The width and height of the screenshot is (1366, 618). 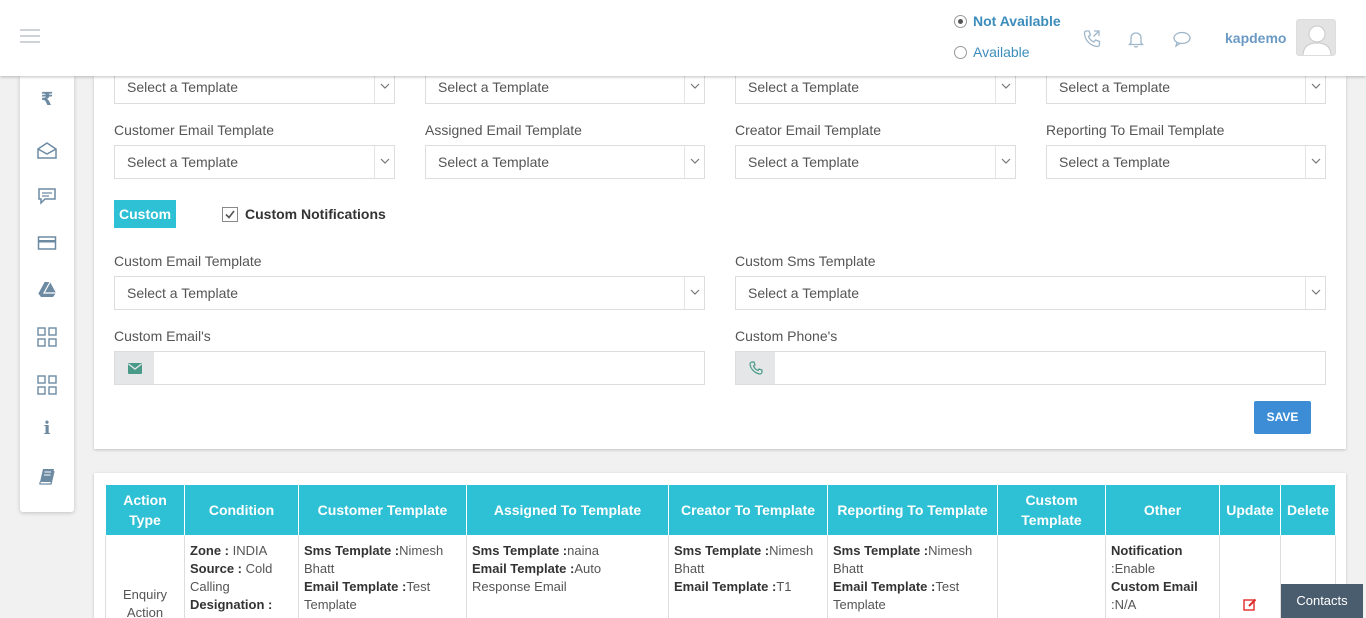 I want to click on source-label: Source :, so click(x=216, y=568).